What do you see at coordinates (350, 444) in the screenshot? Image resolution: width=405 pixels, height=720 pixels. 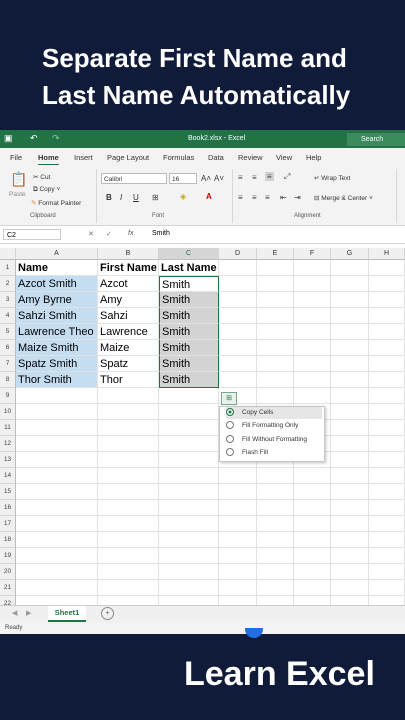 I see `cell-g12` at bounding box center [350, 444].